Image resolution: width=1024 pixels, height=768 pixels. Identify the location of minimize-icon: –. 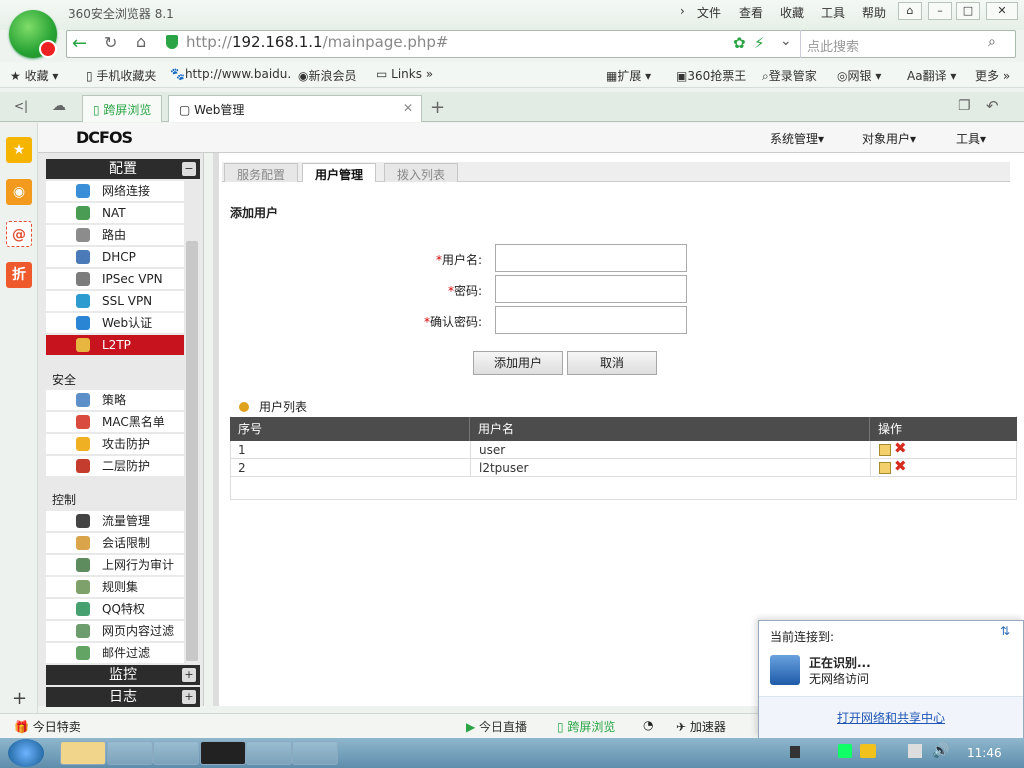
(940, 11).